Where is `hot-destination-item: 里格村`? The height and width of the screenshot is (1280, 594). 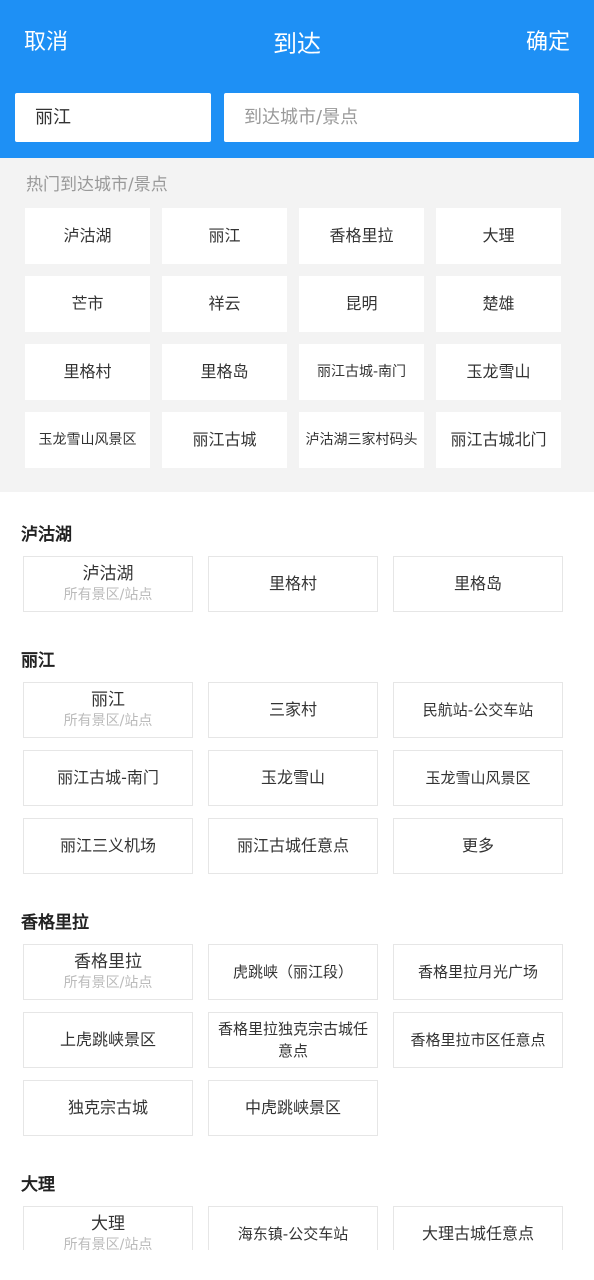 hot-destination-item: 里格村 is located at coordinates (87, 372).